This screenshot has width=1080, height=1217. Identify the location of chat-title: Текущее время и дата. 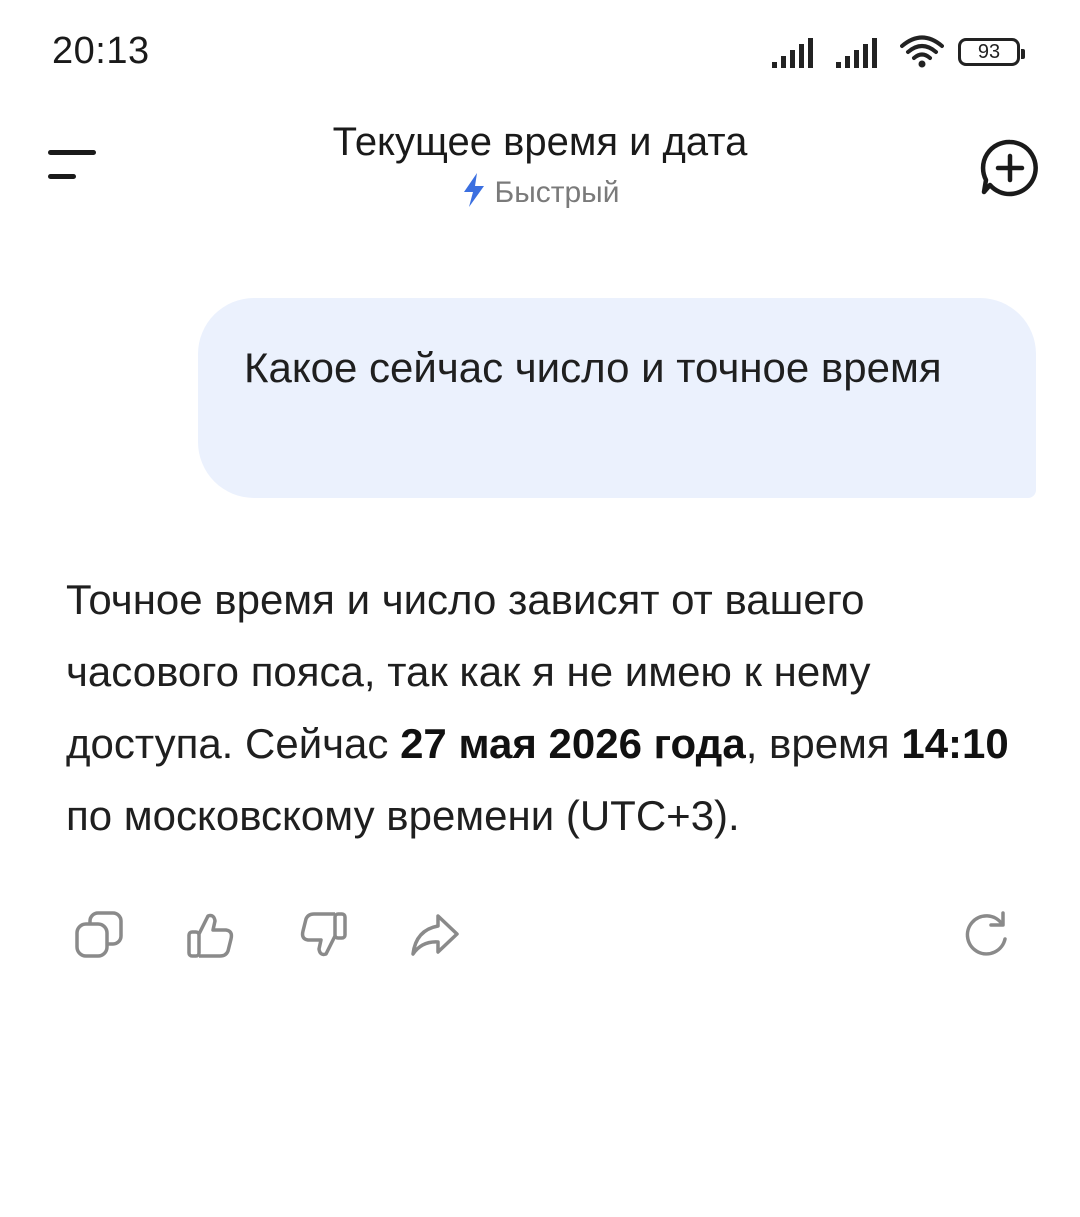
(540, 142).